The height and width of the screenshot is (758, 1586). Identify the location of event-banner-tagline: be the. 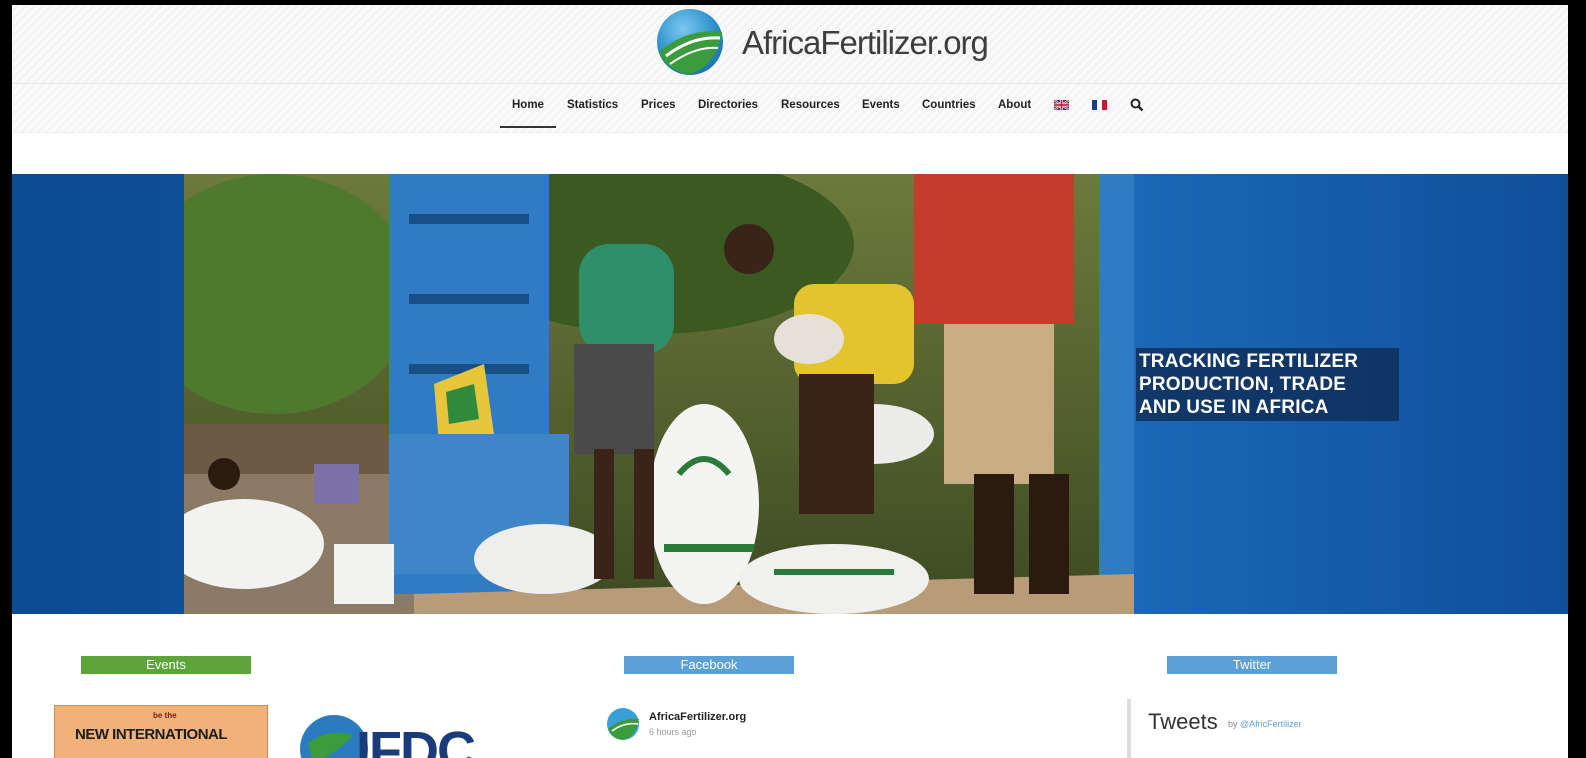
(165, 715).